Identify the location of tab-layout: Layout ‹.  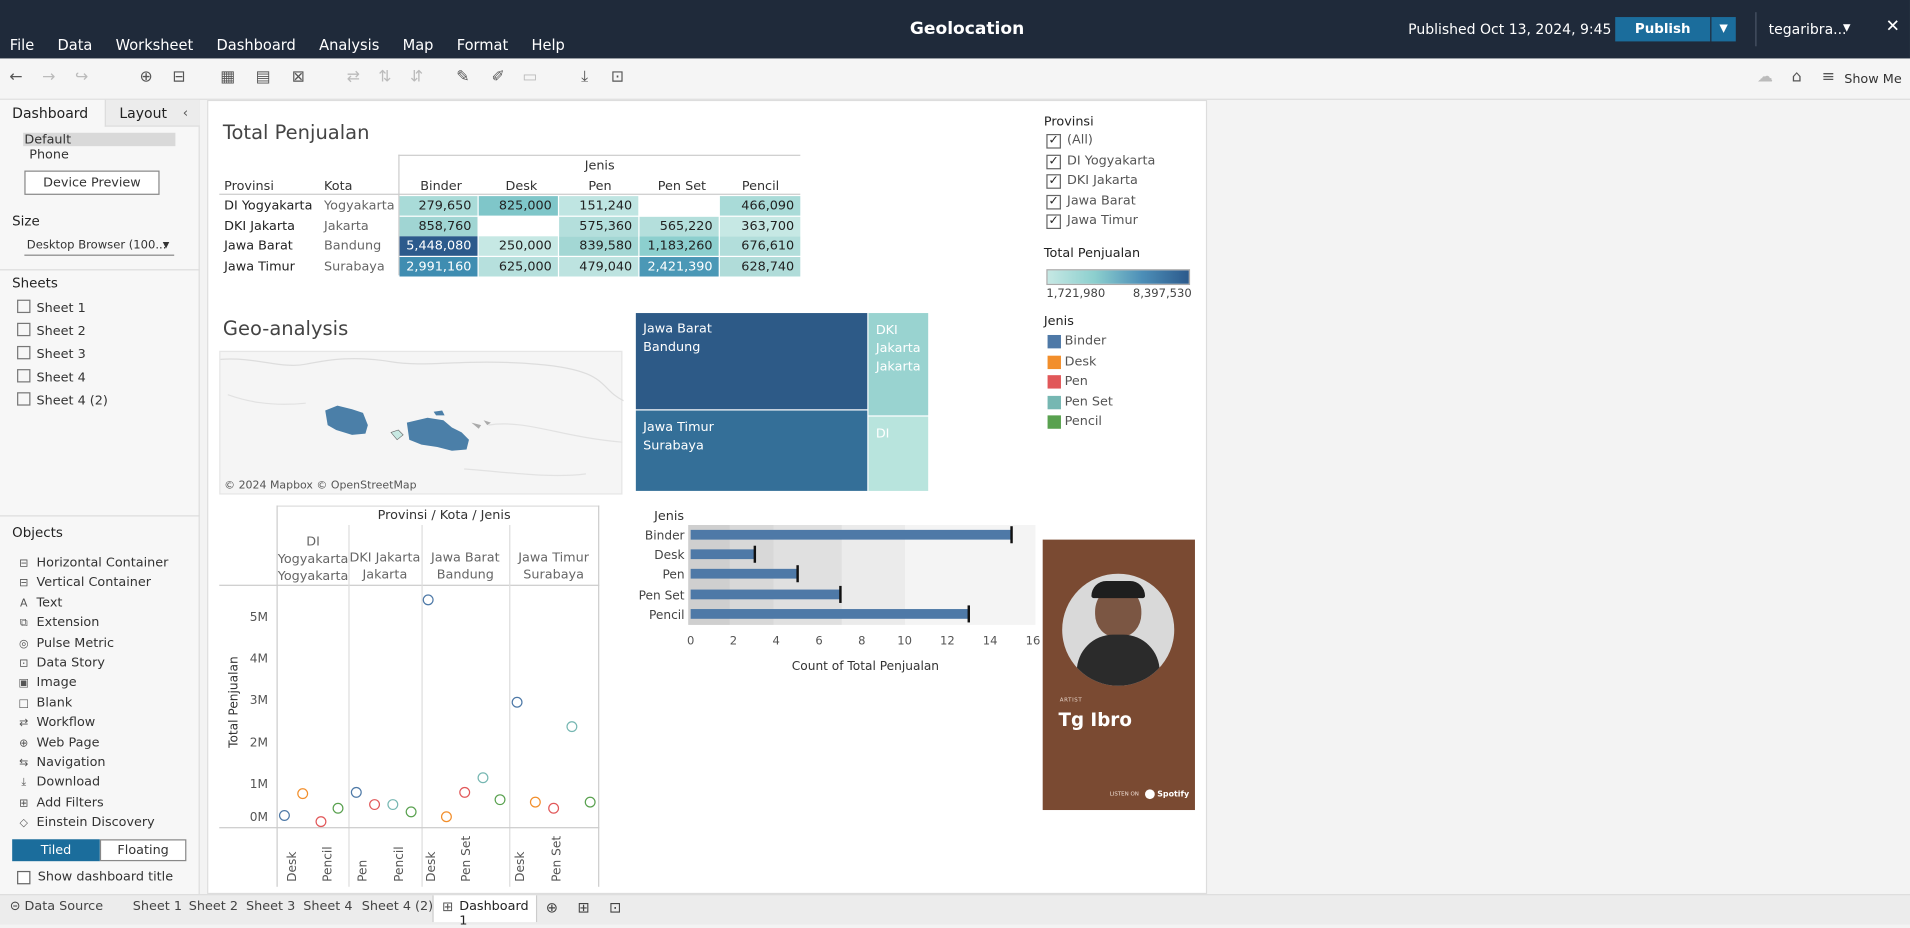
(152, 113).